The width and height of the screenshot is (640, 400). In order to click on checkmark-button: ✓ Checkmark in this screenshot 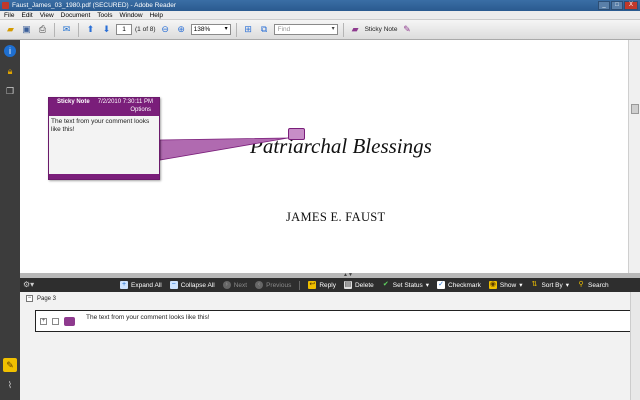, I will do `click(459, 285)`.